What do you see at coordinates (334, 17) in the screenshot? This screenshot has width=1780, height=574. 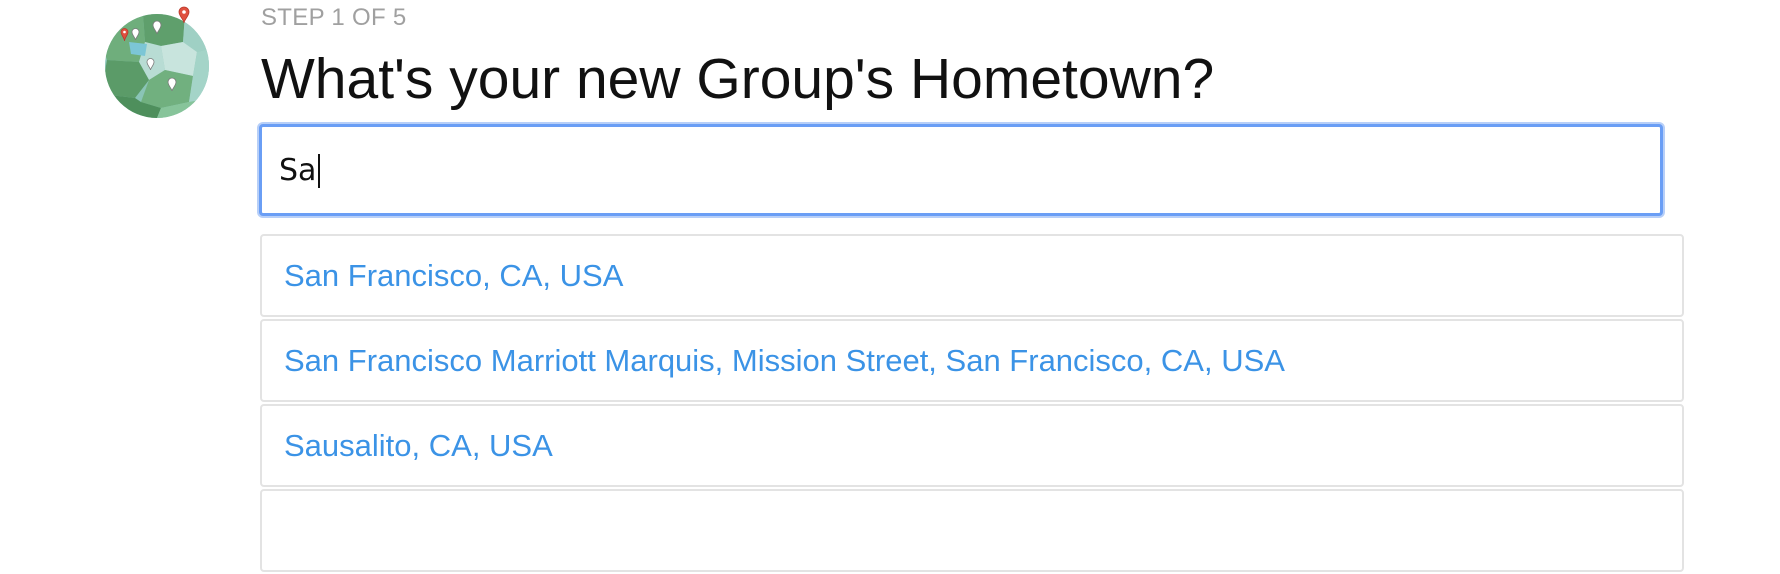 I see `step-indicator: STEP 1 OF 5` at bounding box center [334, 17].